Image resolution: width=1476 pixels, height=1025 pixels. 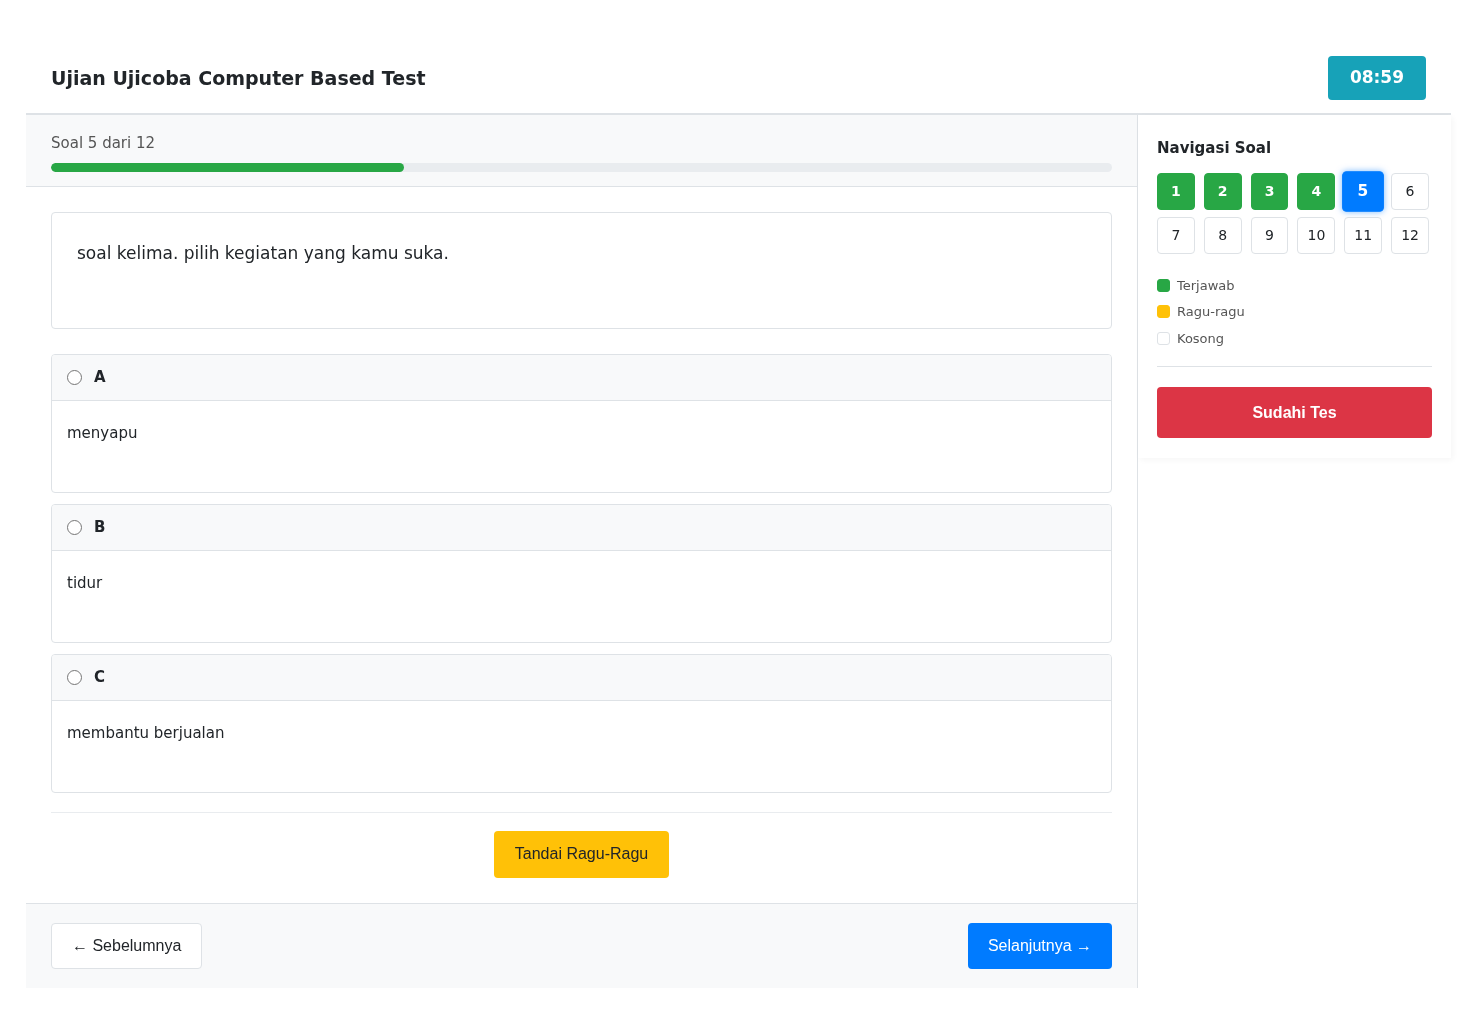 What do you see at coordinates (1363, 235) in the screenshot?
I see `question-number-button: 11` at bounding box center [1363, 235].